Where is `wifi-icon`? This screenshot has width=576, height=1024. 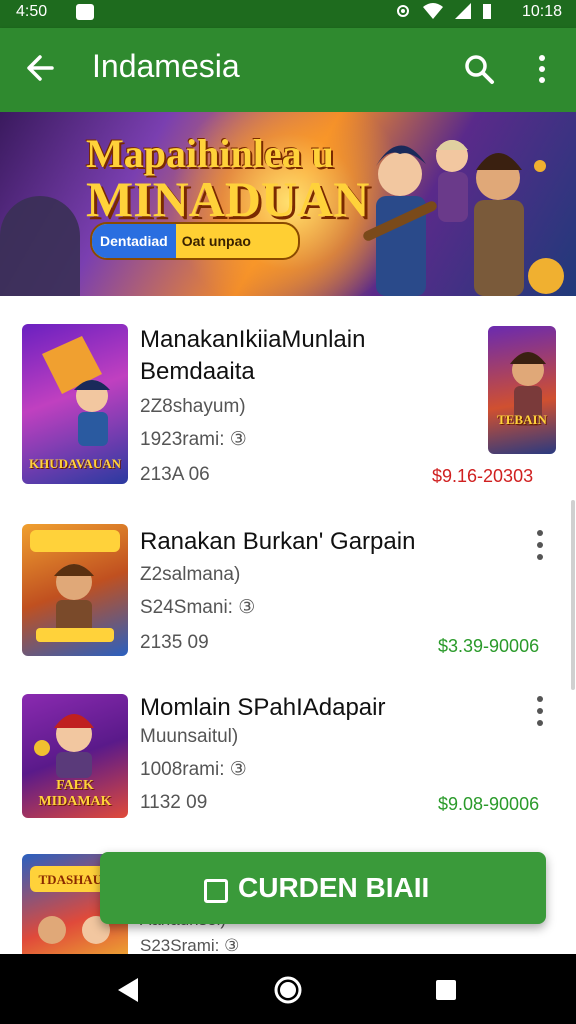 wifi-icon is located at coordinates (433, 11).